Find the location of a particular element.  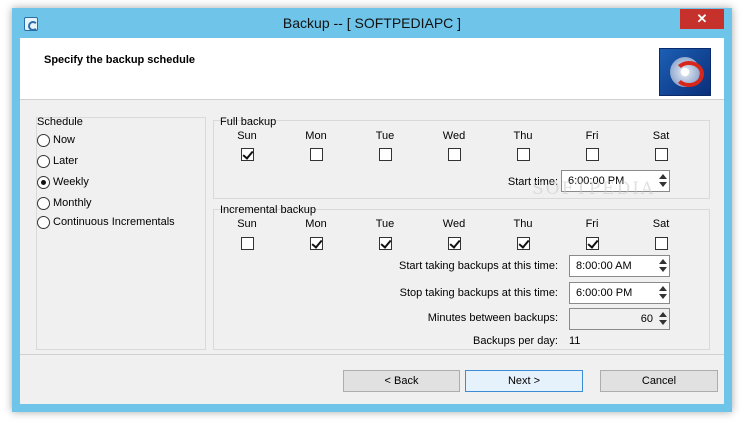

schedule-option-later: Later is located at coordinates (57, 161).